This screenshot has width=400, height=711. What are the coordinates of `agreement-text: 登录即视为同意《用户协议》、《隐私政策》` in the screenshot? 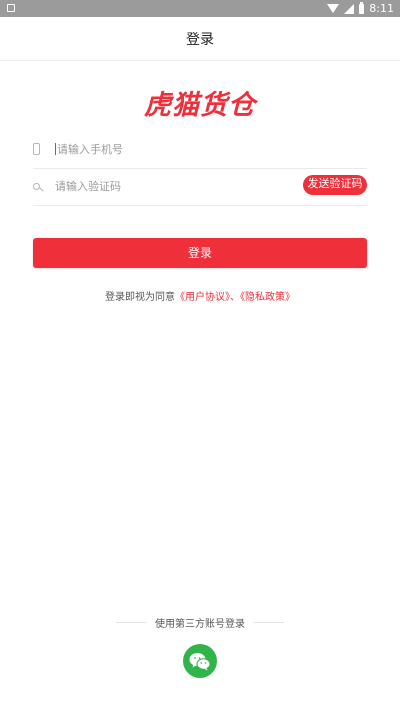 It's located at (200, 295).